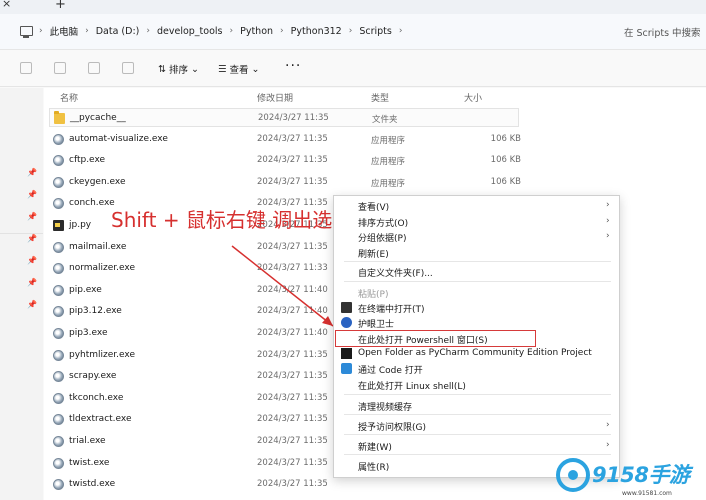 The image size is (706, 500). I want to click on menu-item-linux-shell: 在此处打开 Linux shell(L), so click(412, 385).